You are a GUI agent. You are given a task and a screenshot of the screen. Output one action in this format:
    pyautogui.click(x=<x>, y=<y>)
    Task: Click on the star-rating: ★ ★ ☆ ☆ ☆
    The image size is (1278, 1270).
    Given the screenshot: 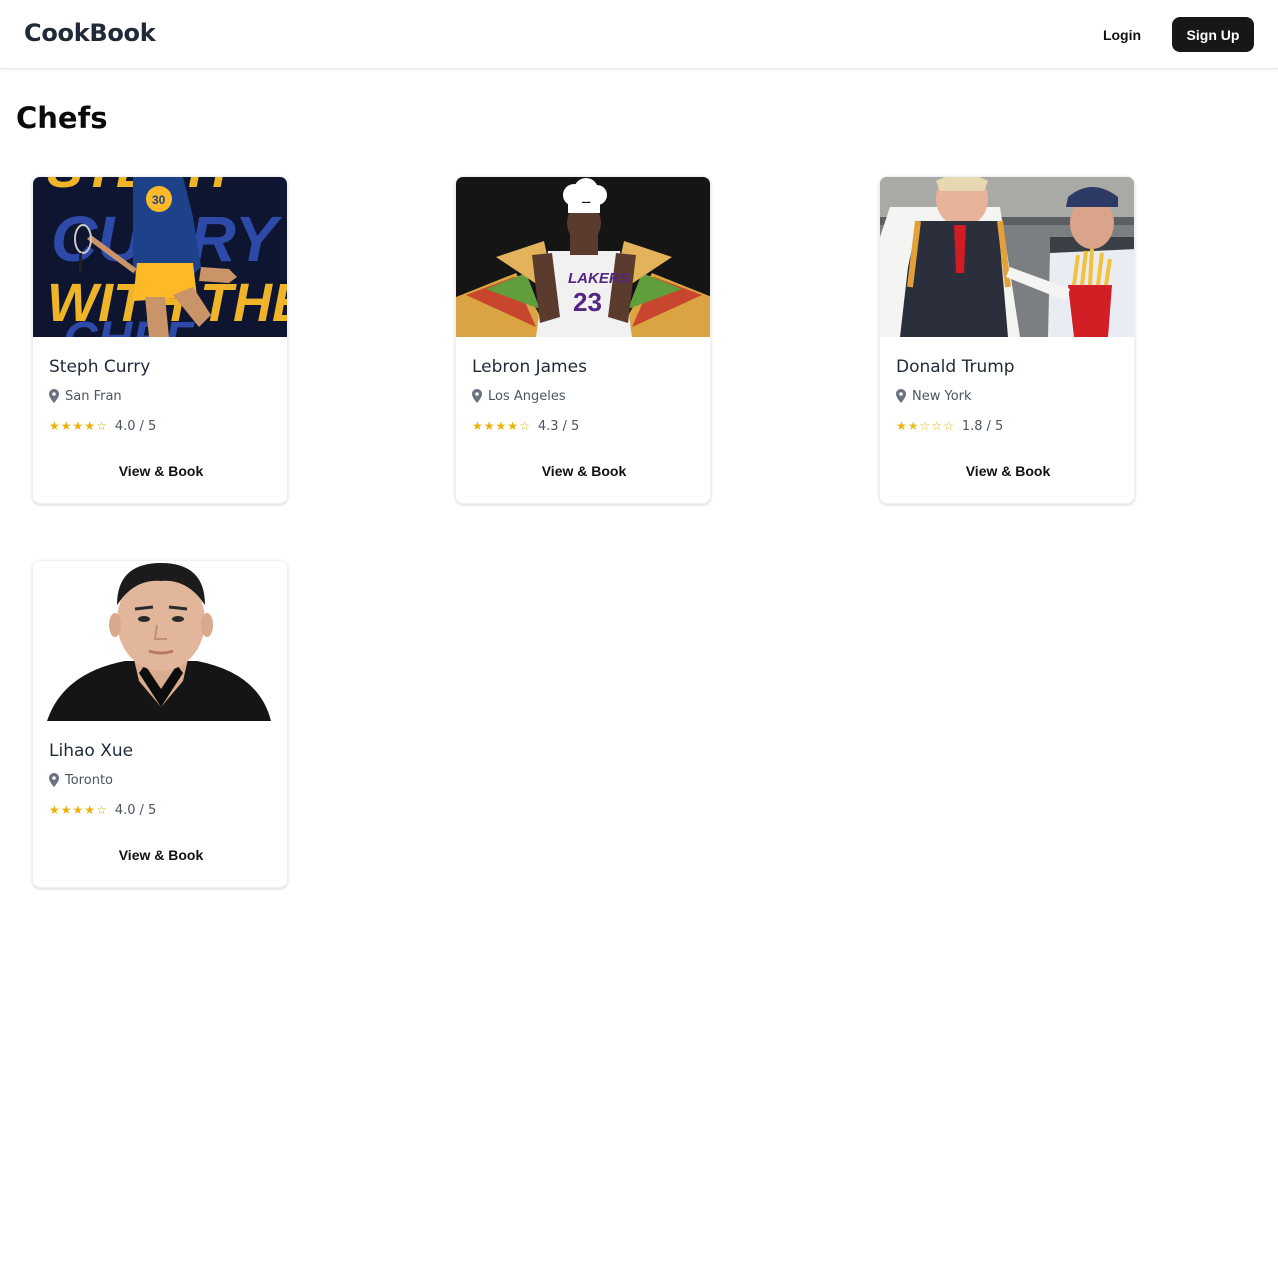 What is the action you would take?
    pyautogui.click(x=925, y=426)
    